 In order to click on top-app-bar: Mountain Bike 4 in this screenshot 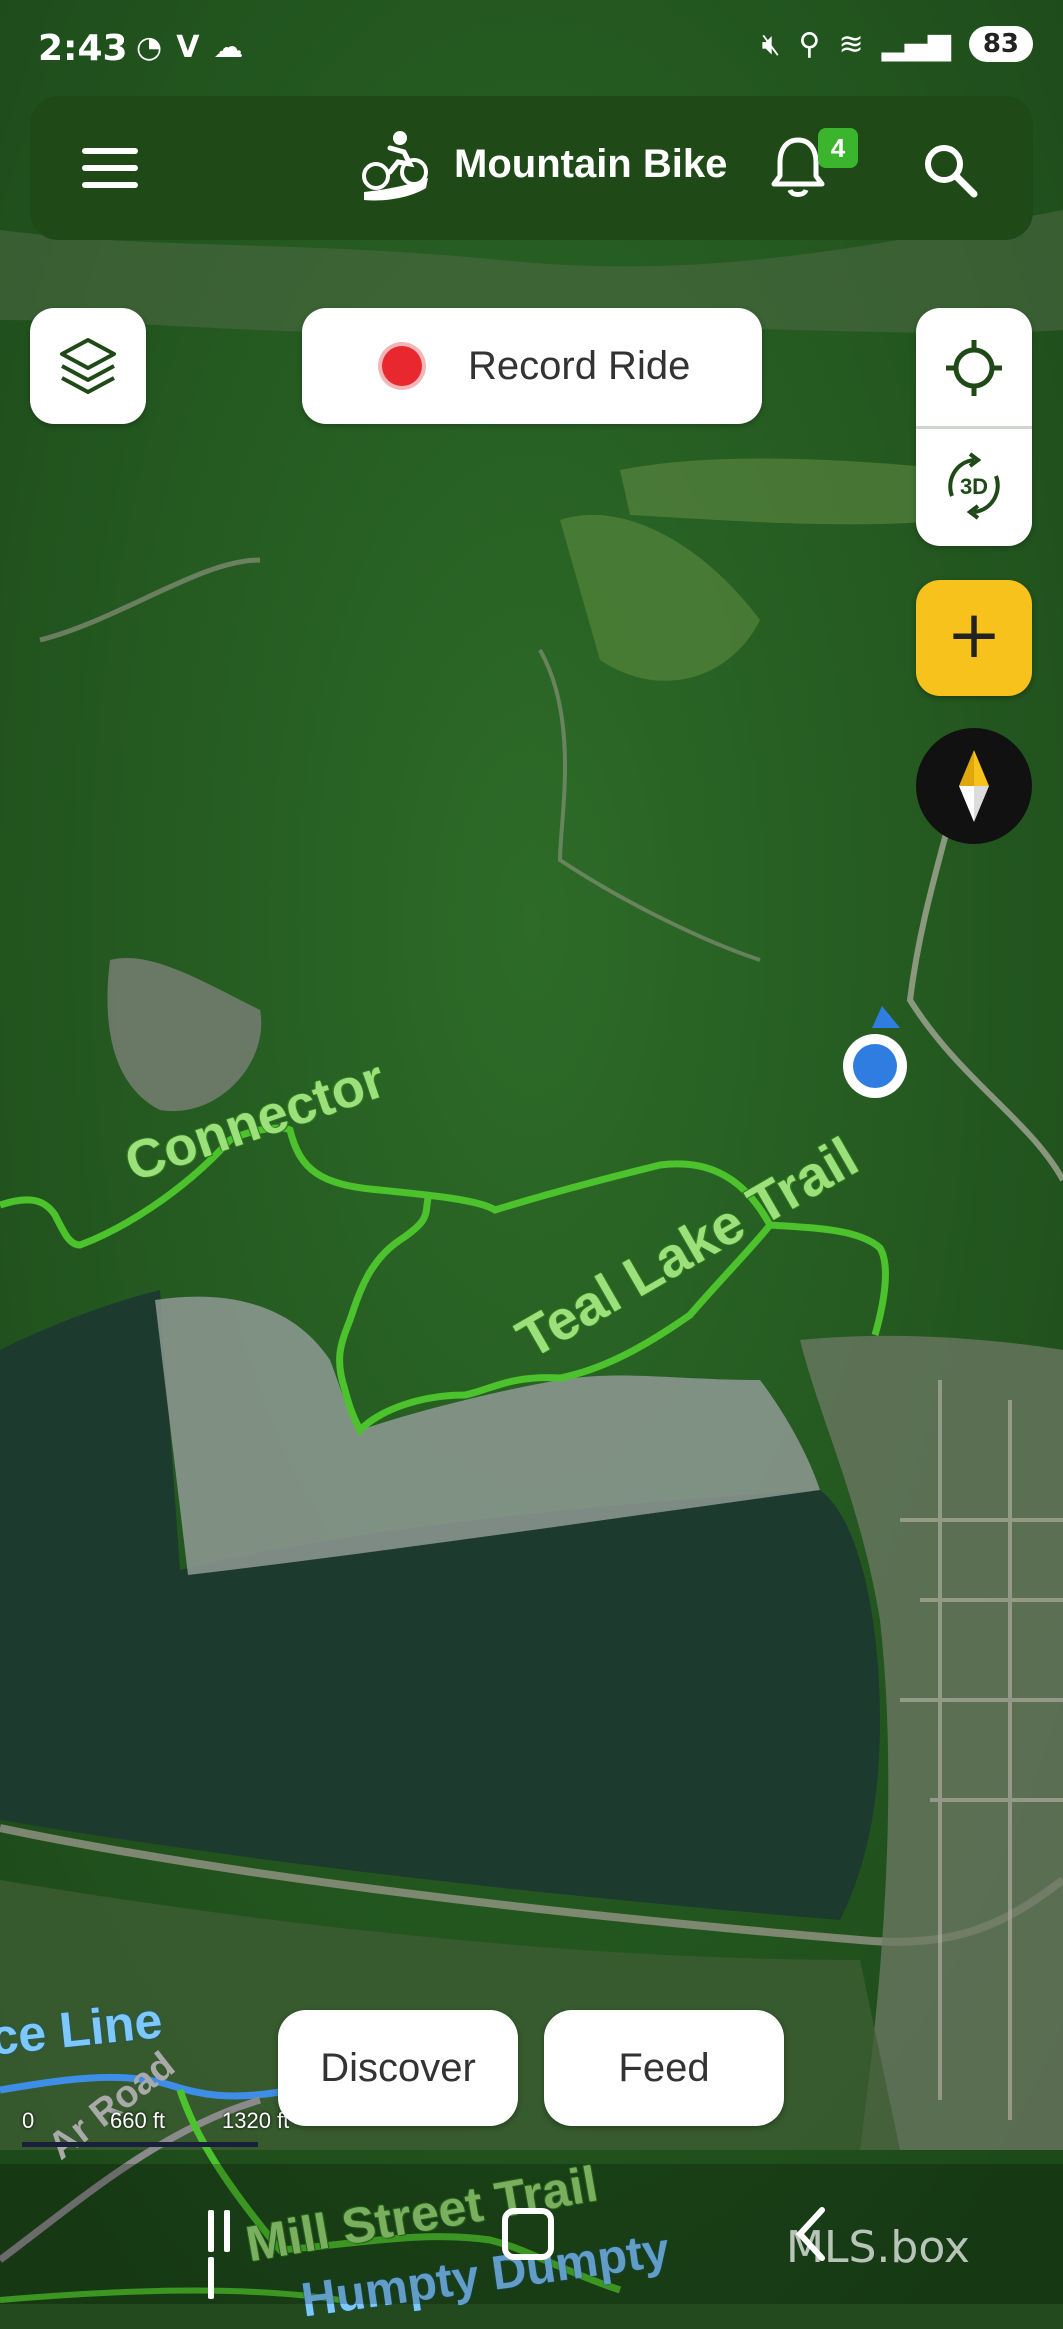, I will do `click(531, 168)`.